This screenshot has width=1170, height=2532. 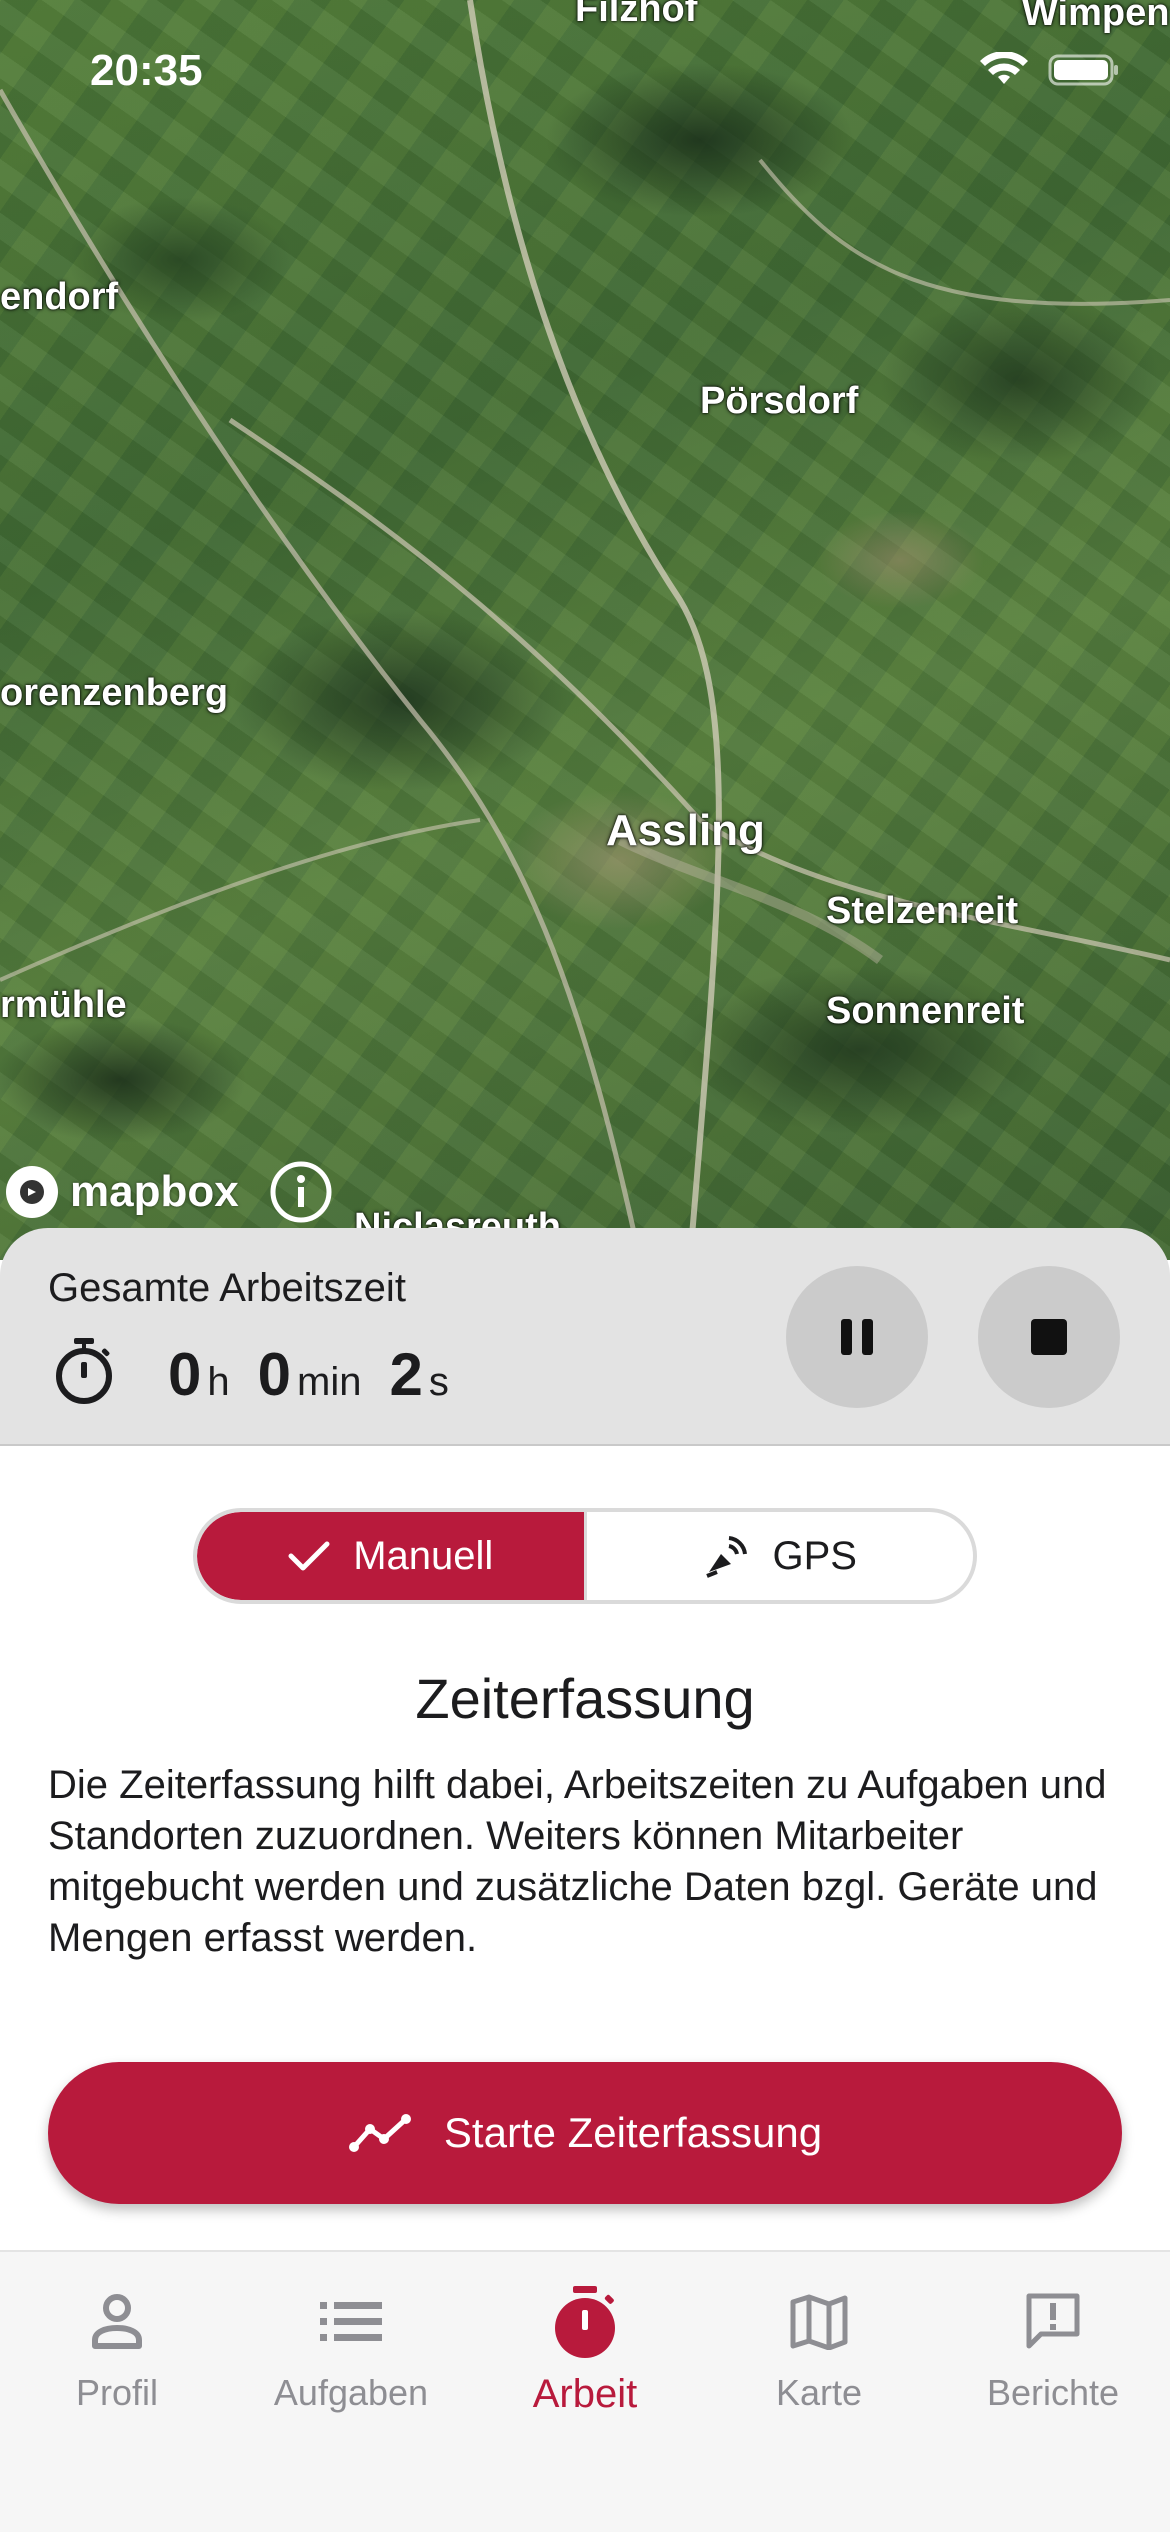 I want to click on mode-manual-label: Manuell, so click(x=423, y=1555).